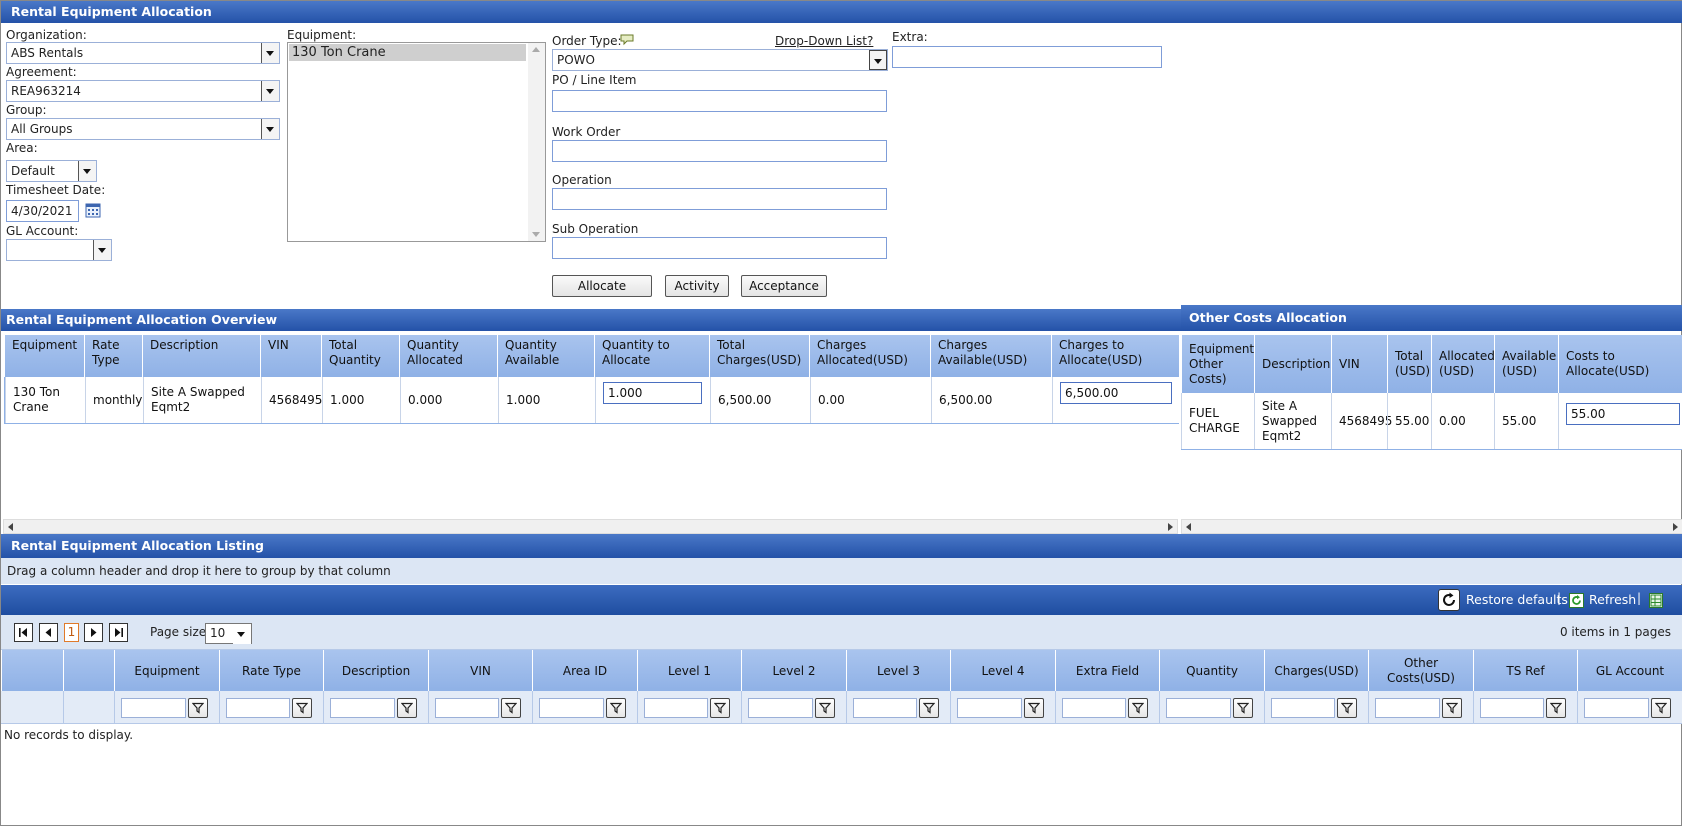 The height and width of the screenshot is (826, 1682). What do you see at coordinates (143, 53) in the screenshot?
I see `organization-dropdown: ABS Rentals` at bounding box center [143, 53].